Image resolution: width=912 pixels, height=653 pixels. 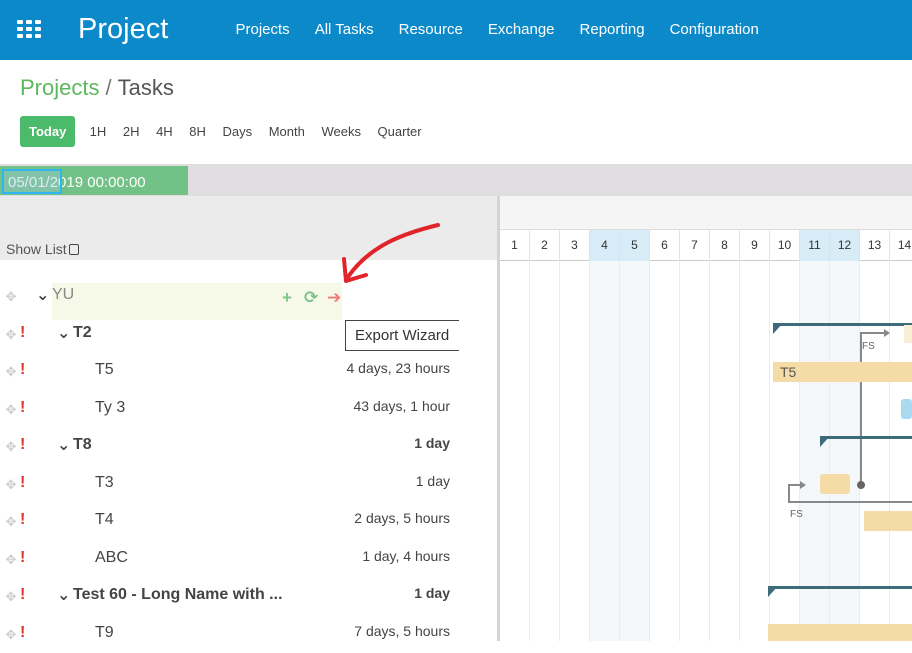 I want to click on task-name: Ty 3, so click(x=110, y=407).